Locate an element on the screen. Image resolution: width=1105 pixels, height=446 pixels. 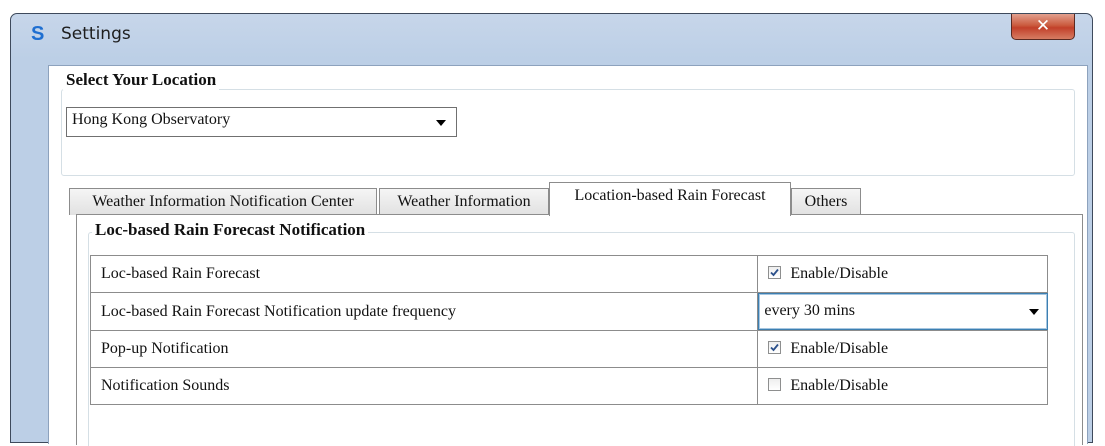
table-row: Pop-up Notification Enable/Disable is located at coordinates (568, 349).